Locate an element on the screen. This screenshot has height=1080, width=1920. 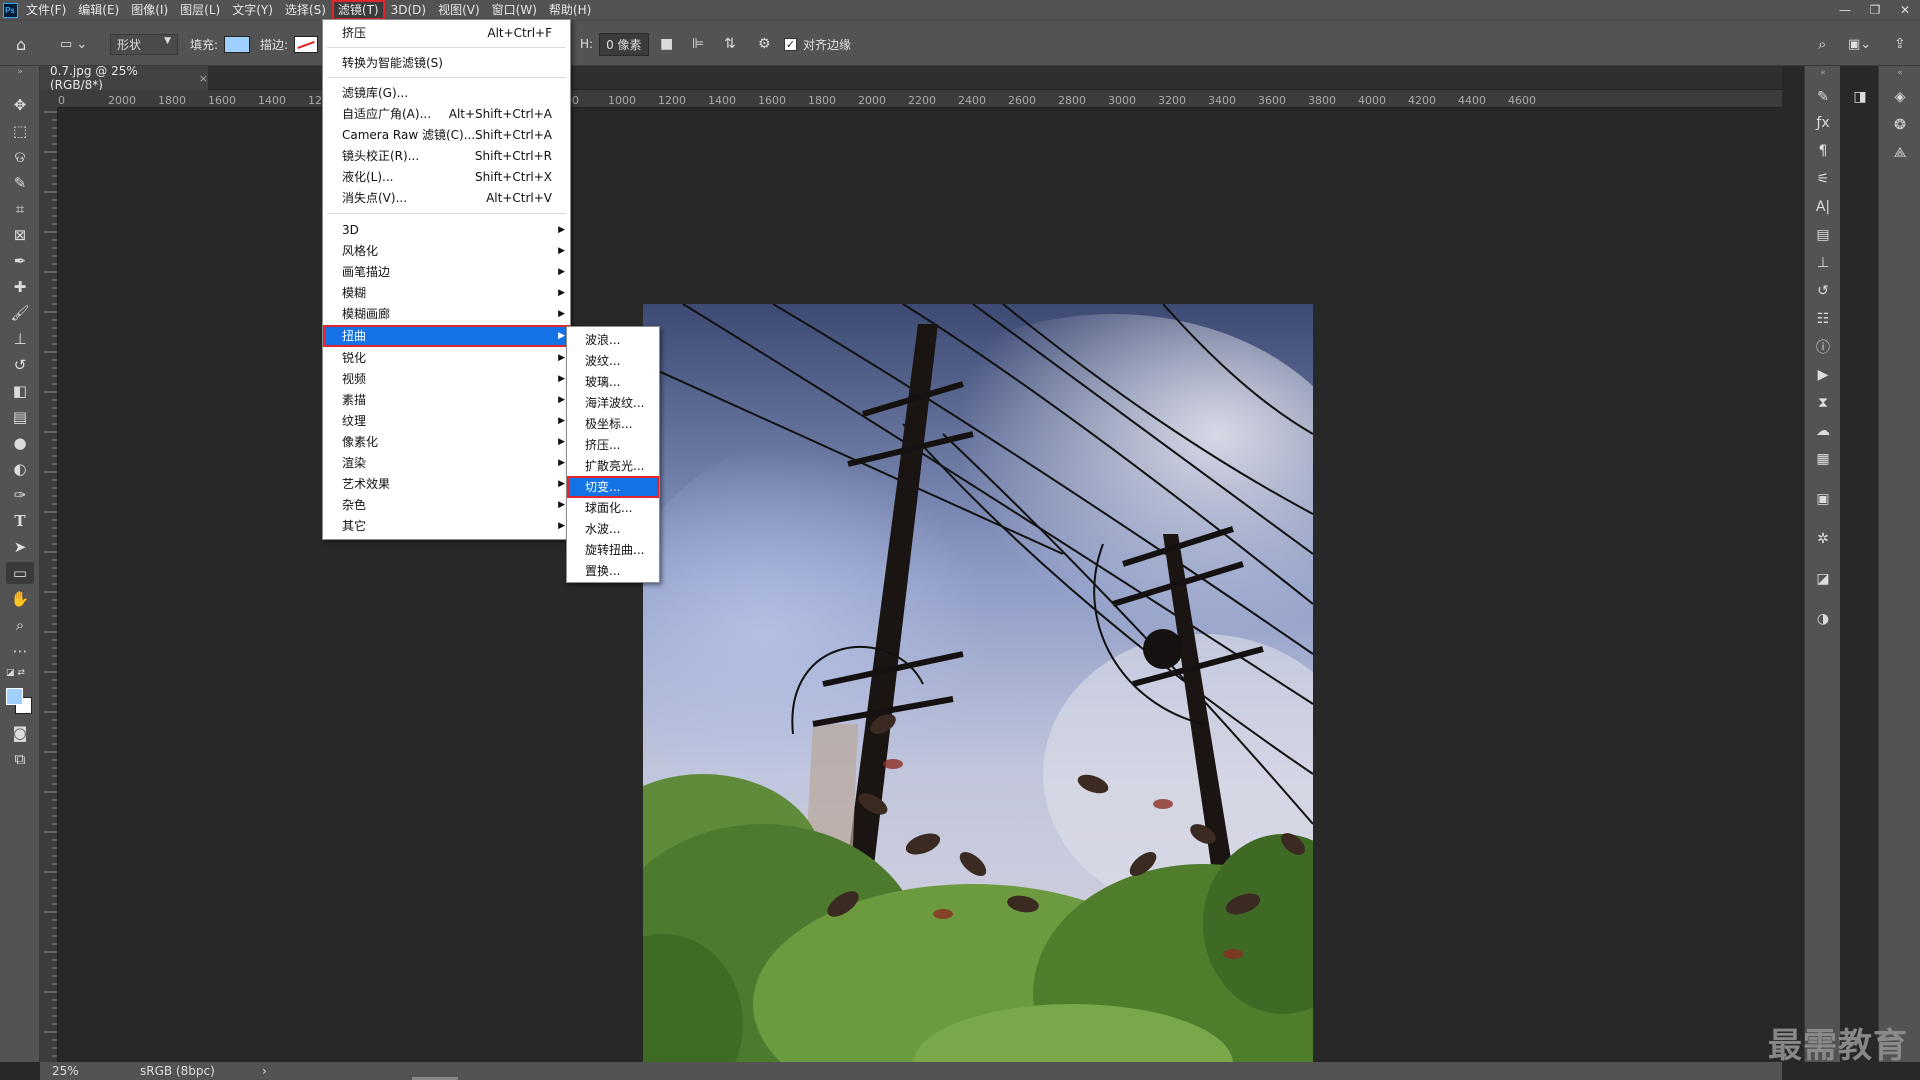
menu-item-noise: 杂色 ▶ is located at coordinates (446, 505).